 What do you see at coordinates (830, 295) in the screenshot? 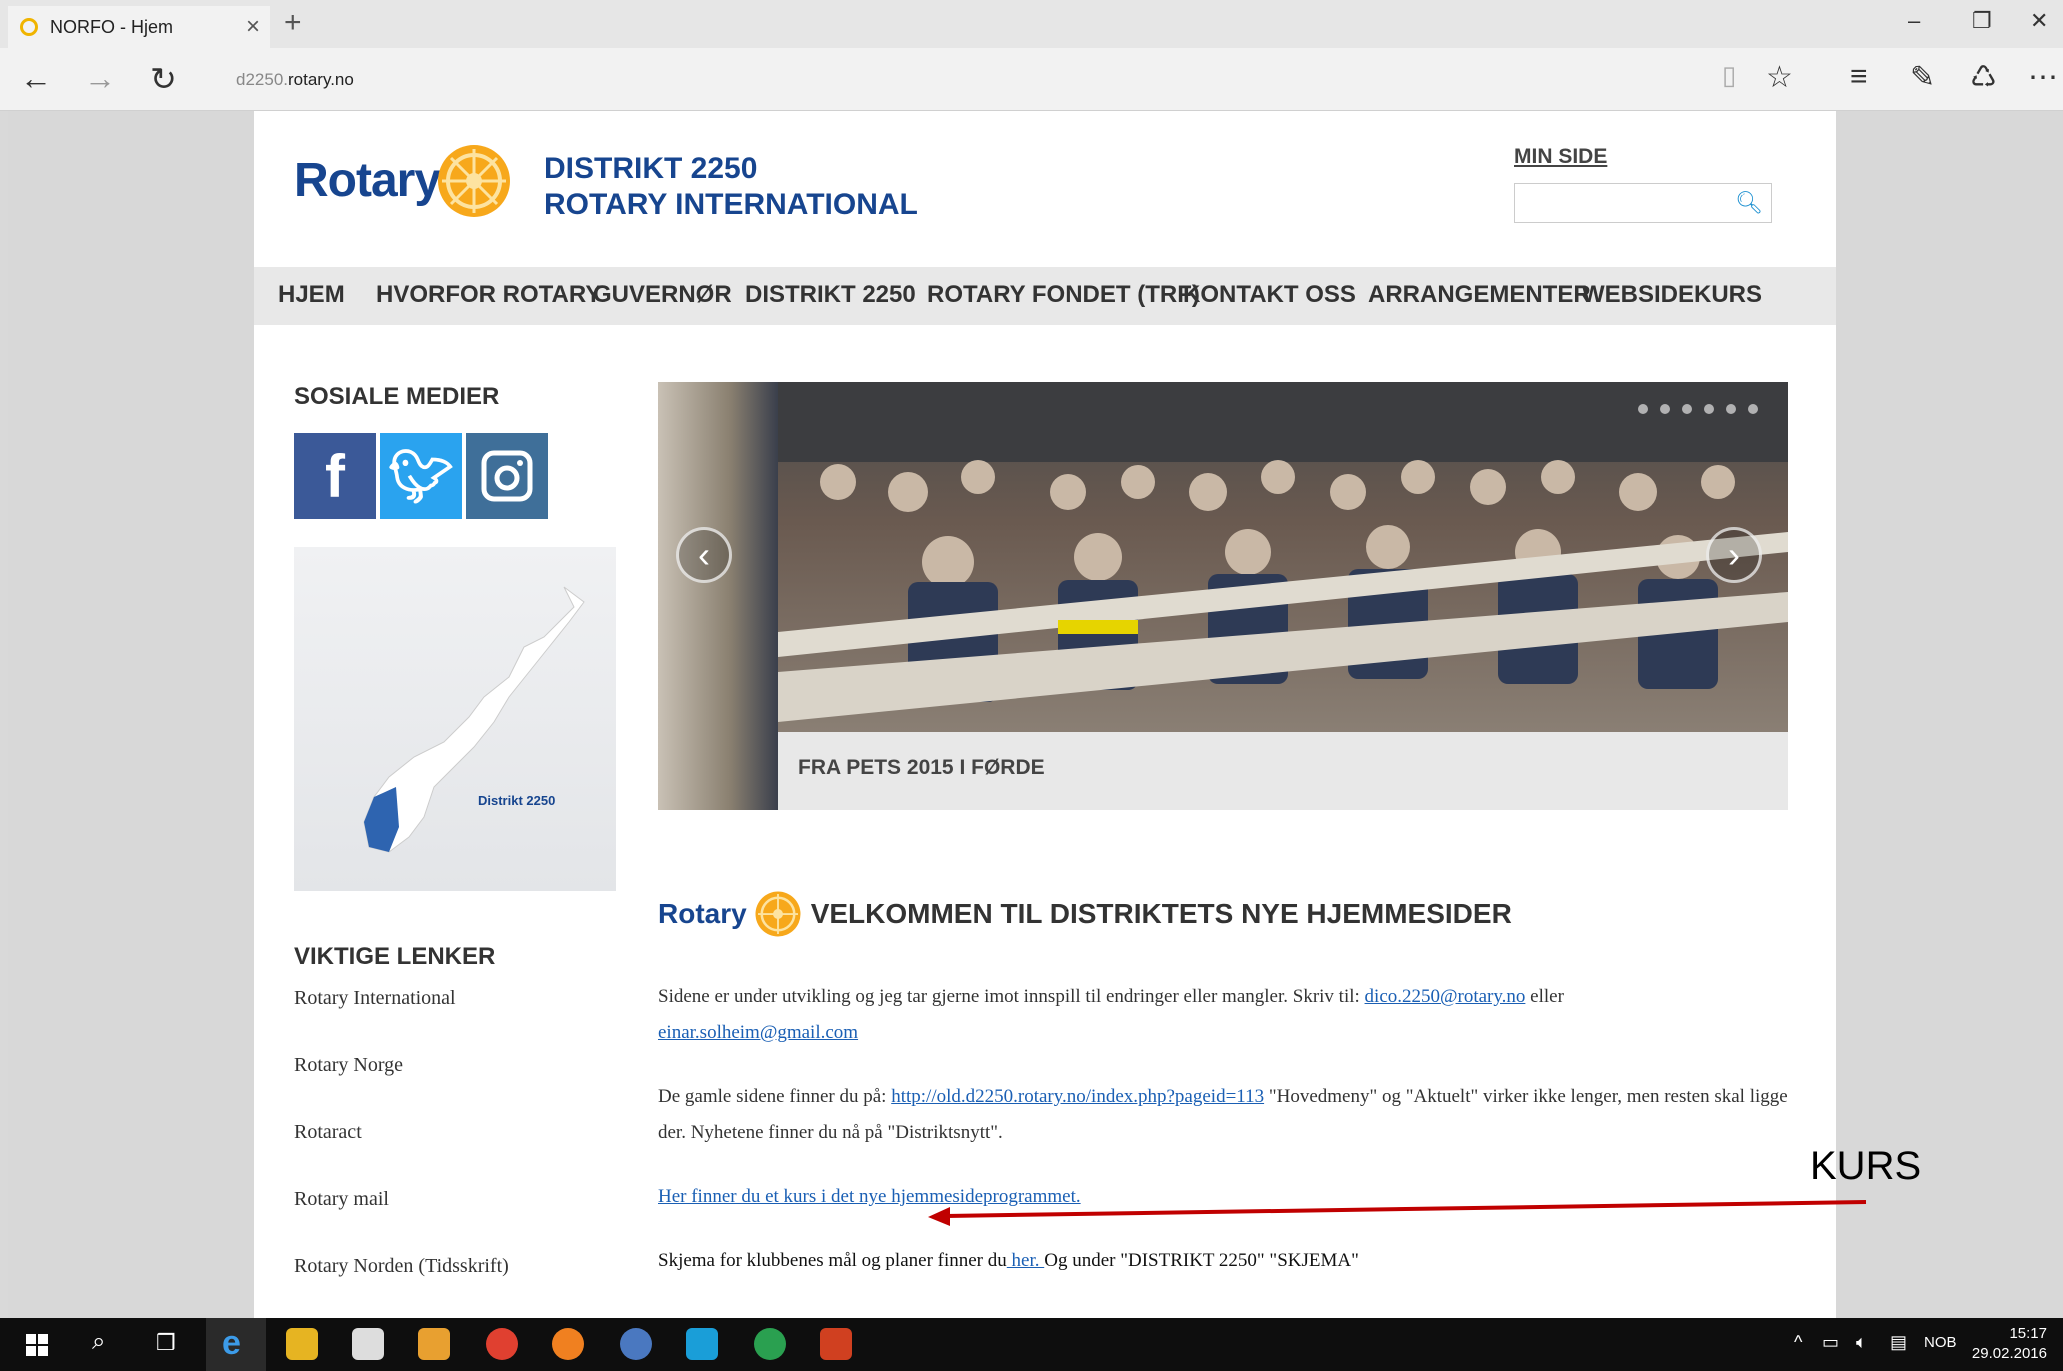
I see `menu-item-distrikt: DISTRIKT 2250` at bounding box center [830, 295].